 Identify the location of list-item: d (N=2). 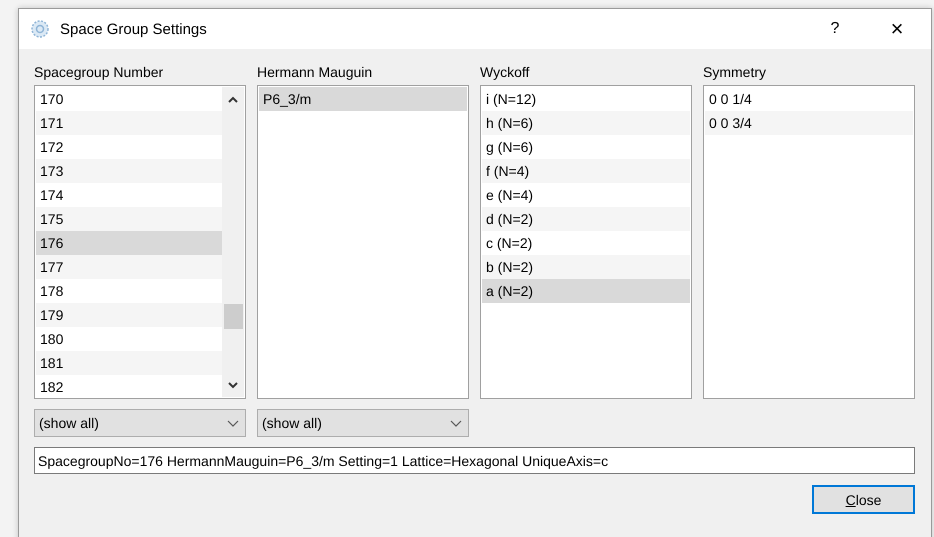
(586, 219).